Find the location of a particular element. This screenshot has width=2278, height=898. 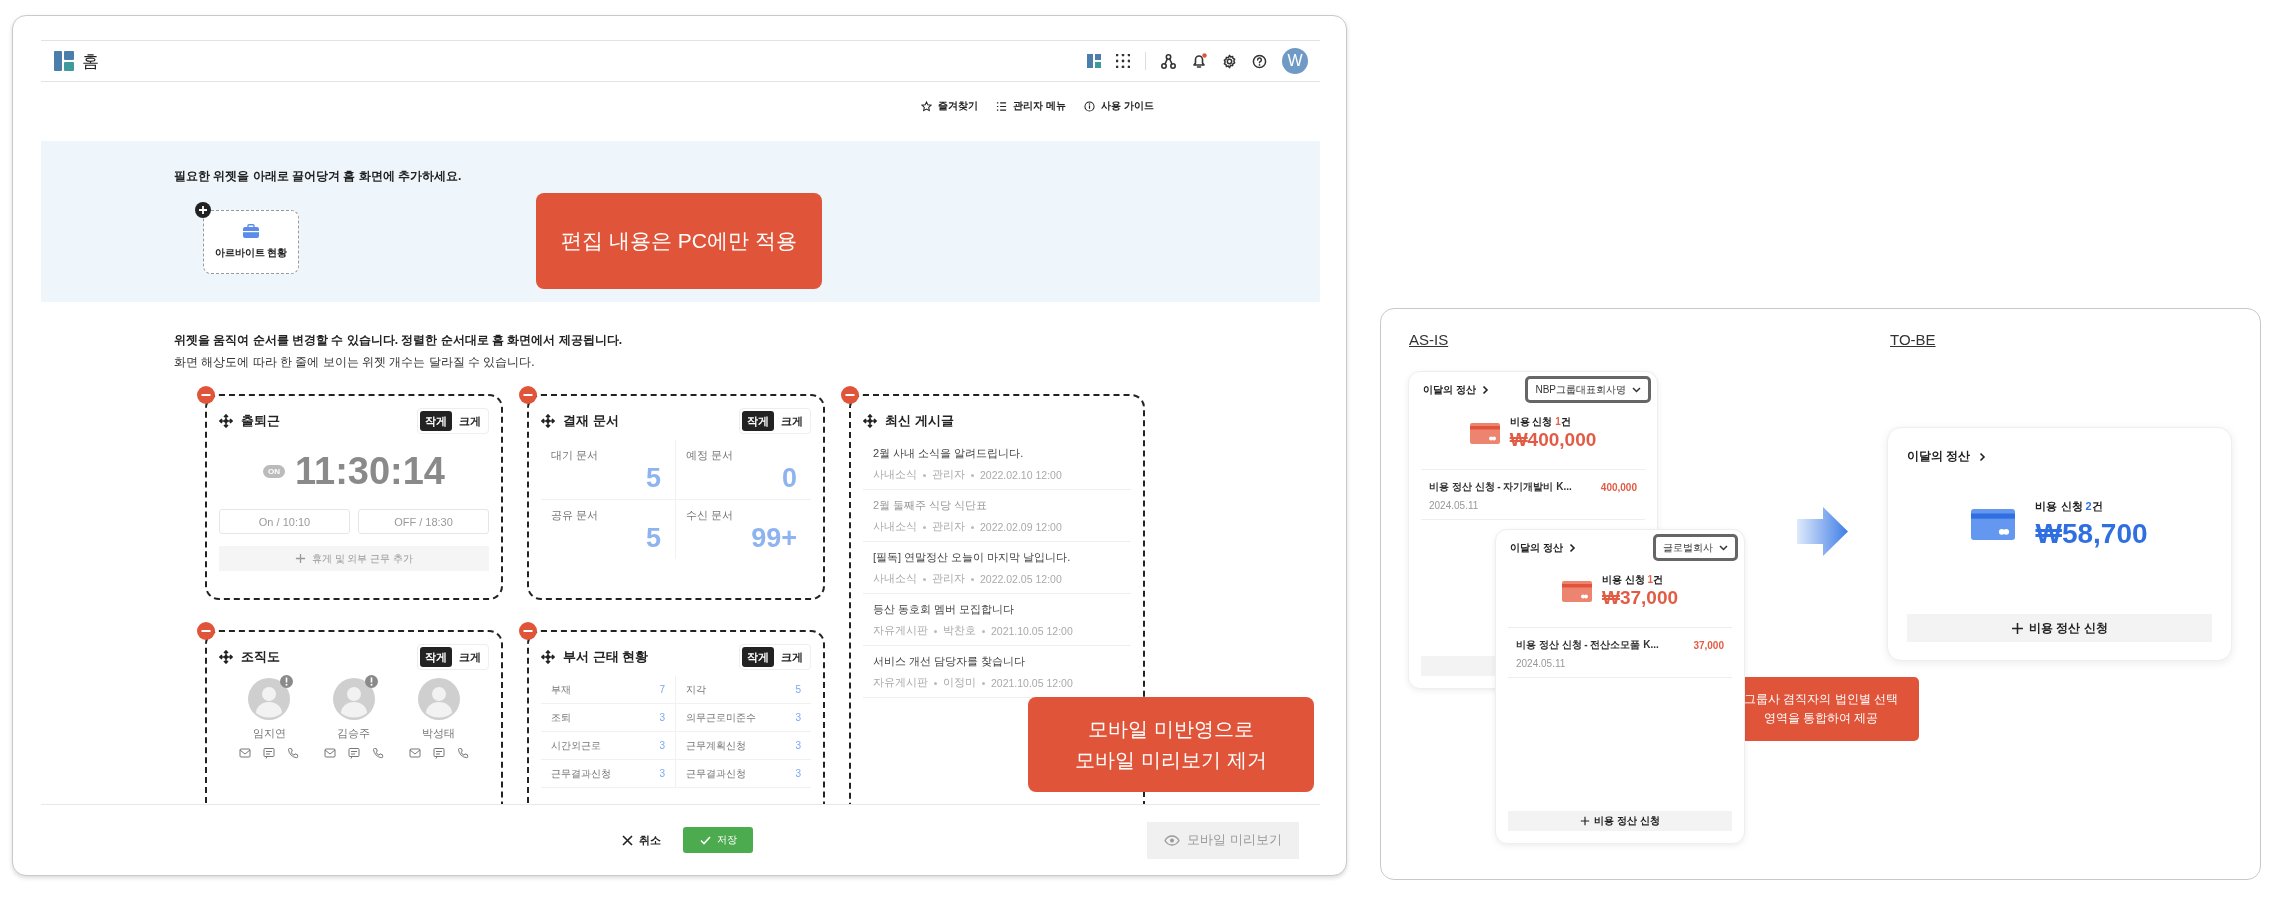

expense-date: 2024.05.11 is located at coordinates (1541, 663).